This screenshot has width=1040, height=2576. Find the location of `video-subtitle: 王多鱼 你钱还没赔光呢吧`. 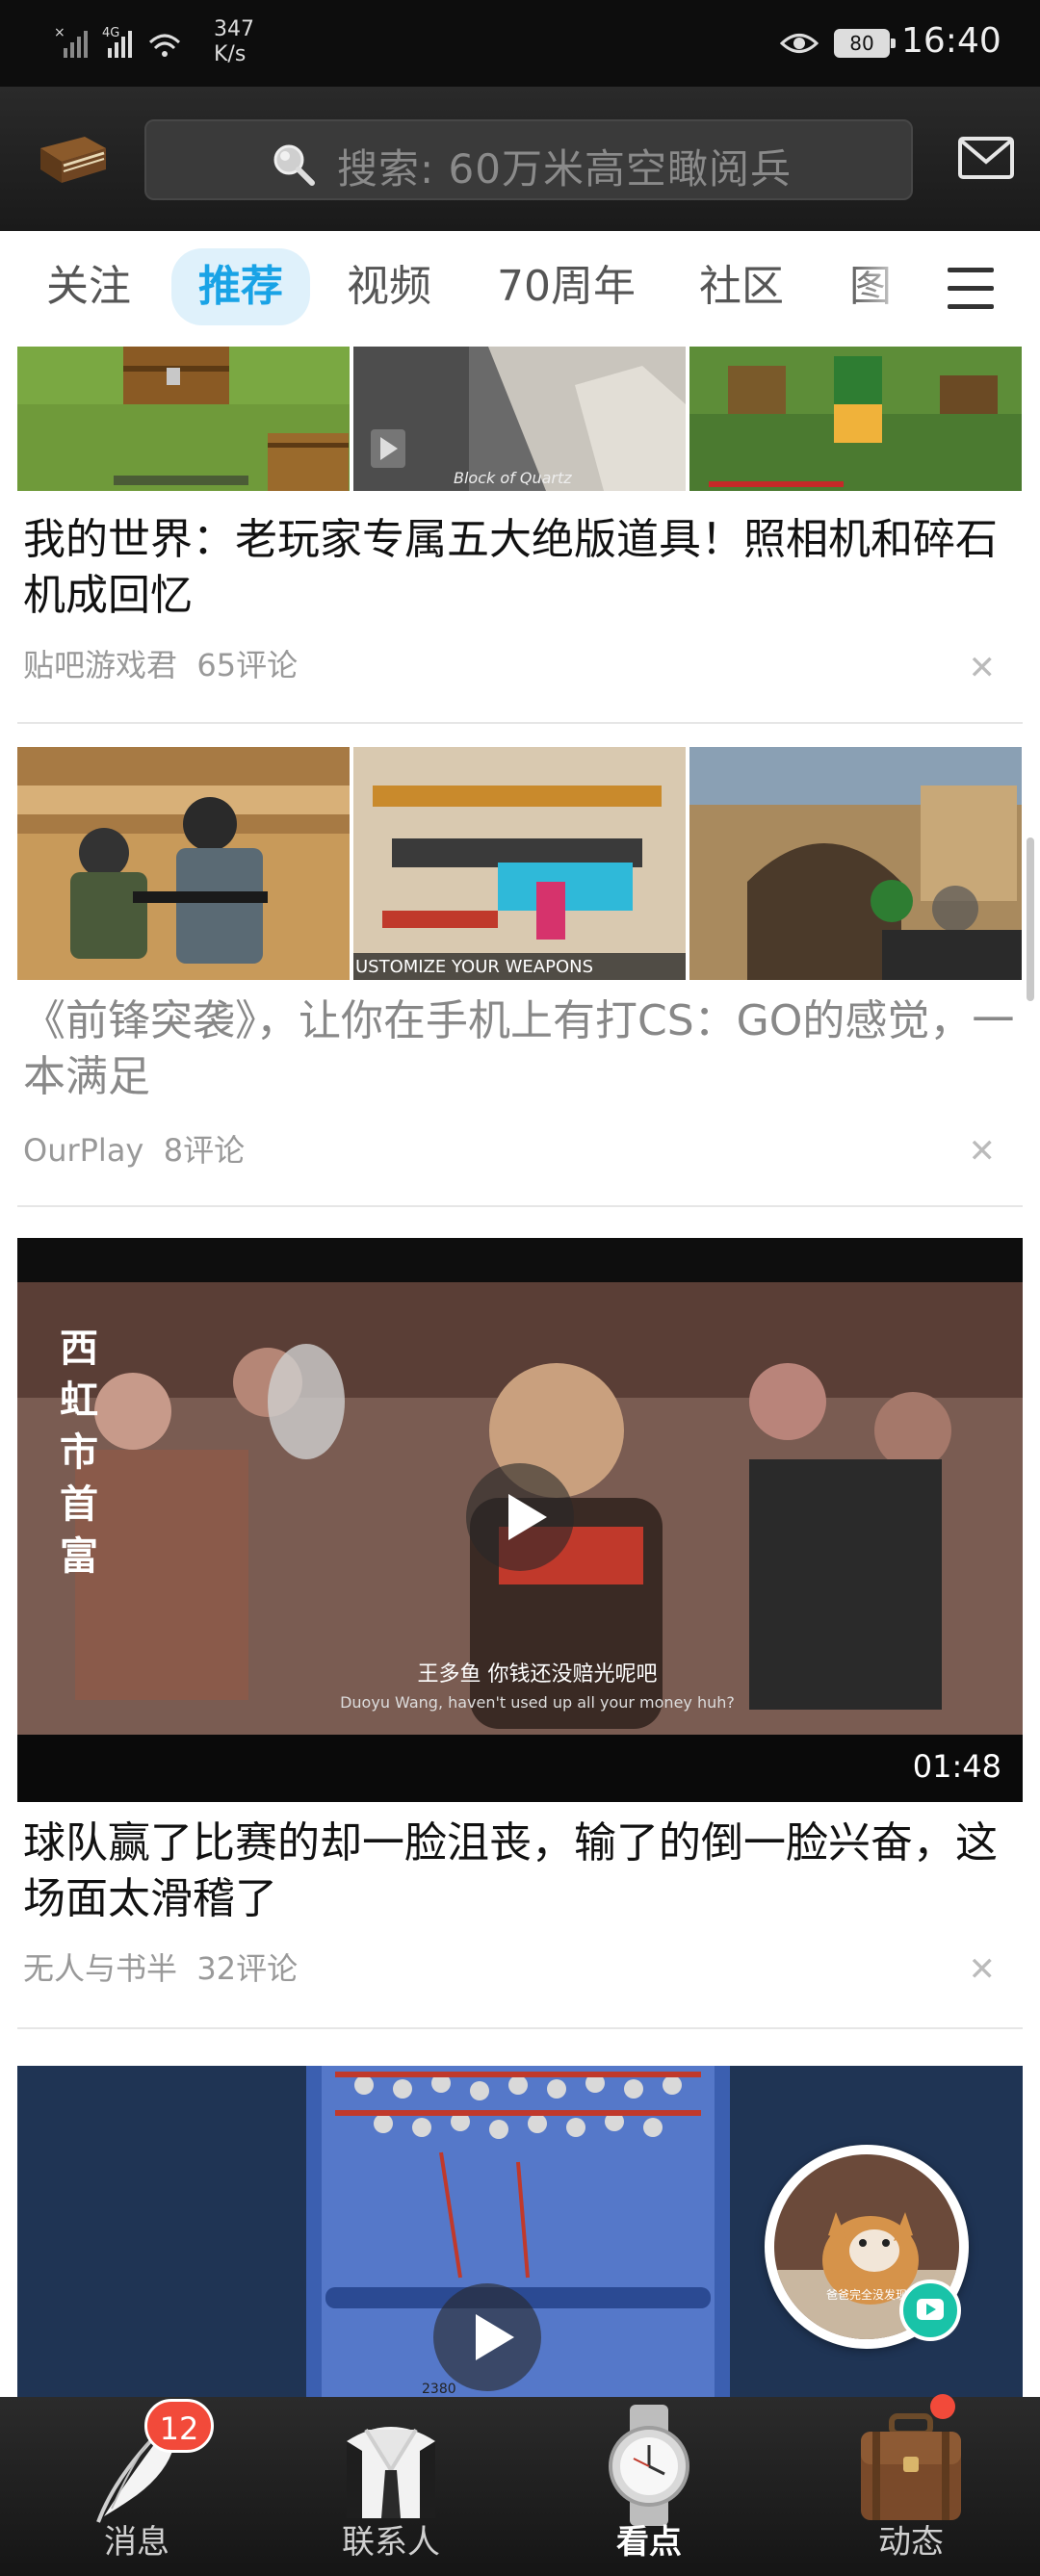

video-subtitle: 王多鱼 你钱还没赔光呢吧 is located at coordinates (538, 1674).